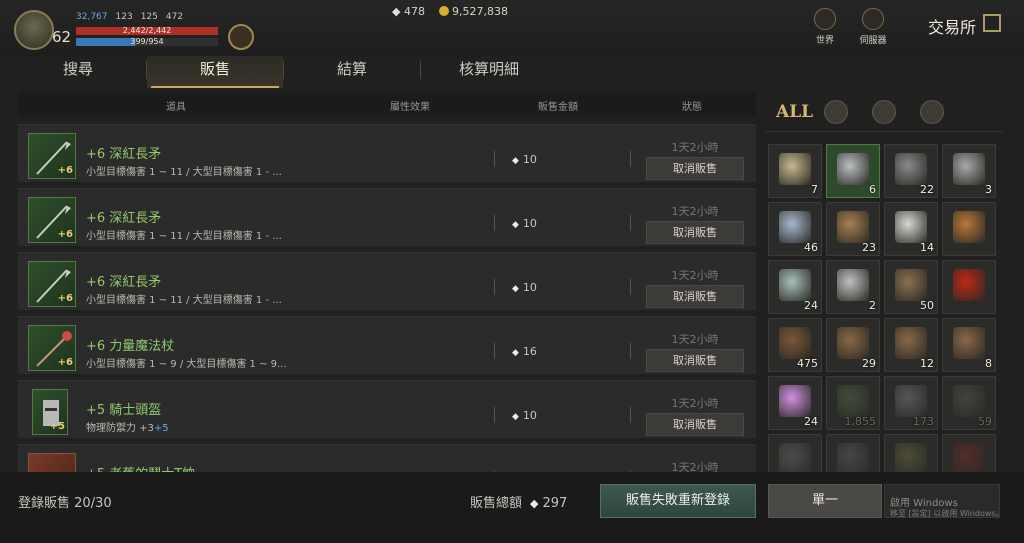 The image size is (1024, 543). What do you see at coordinates (489, 72) in the screenshot?
I see `tab-accounting-details: 核算明細` at bounding box center [489, 72].